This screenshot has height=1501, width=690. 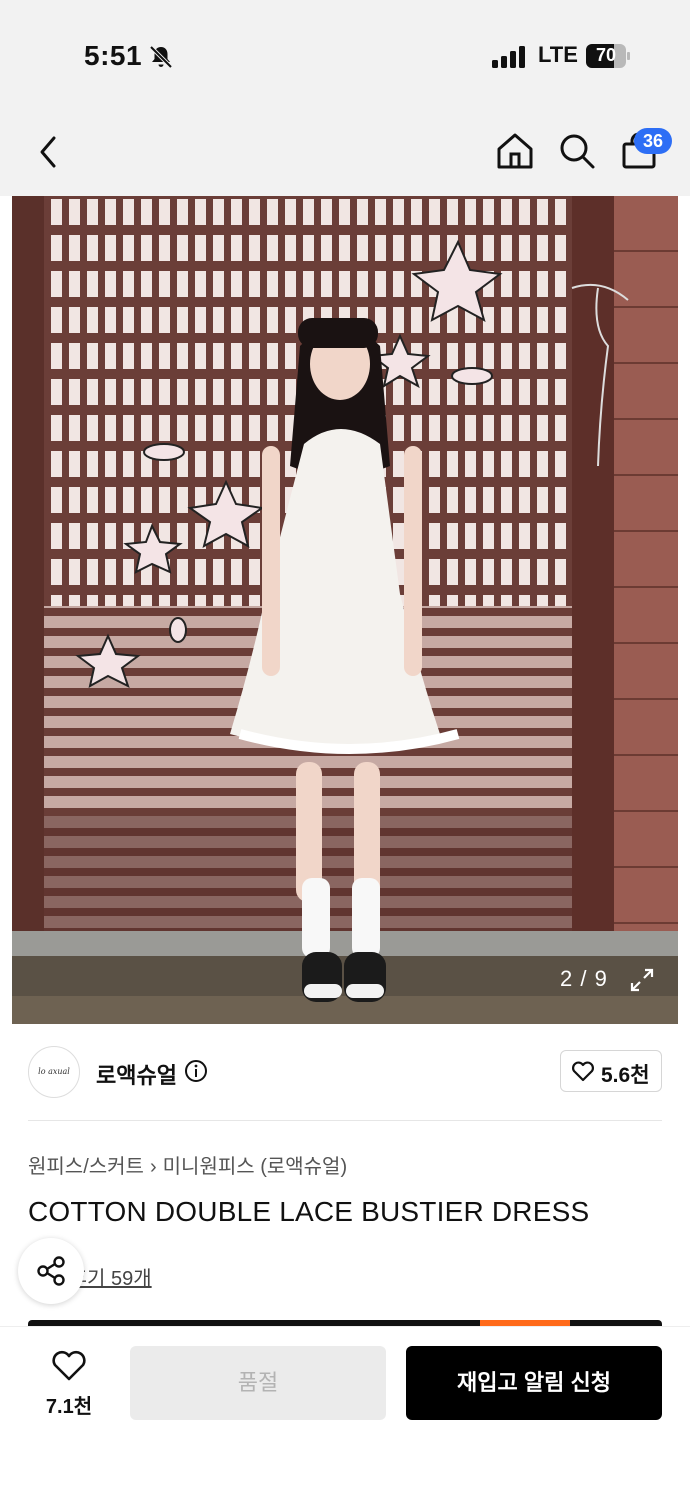 I want to click on battery-level: 70, so click(x=606, y=55).